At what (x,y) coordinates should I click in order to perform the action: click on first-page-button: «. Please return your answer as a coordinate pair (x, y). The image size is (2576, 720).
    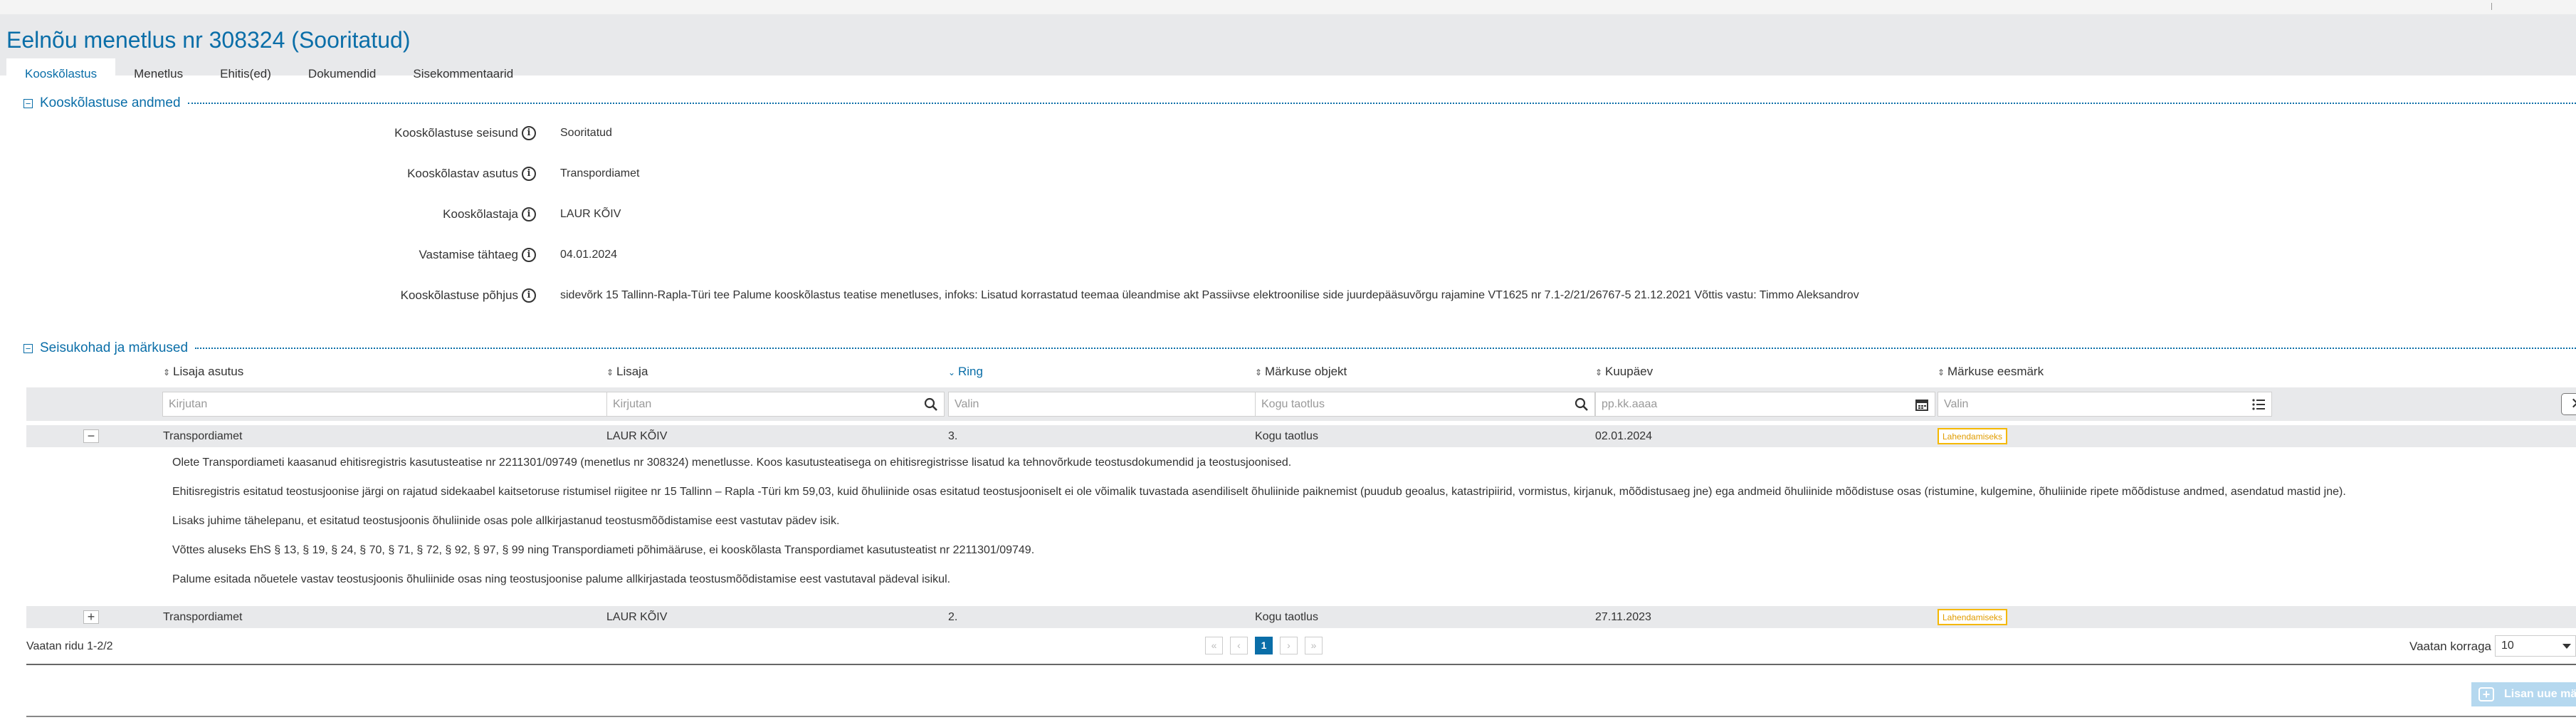
    Looking at the image, I should click on (1214, 645).